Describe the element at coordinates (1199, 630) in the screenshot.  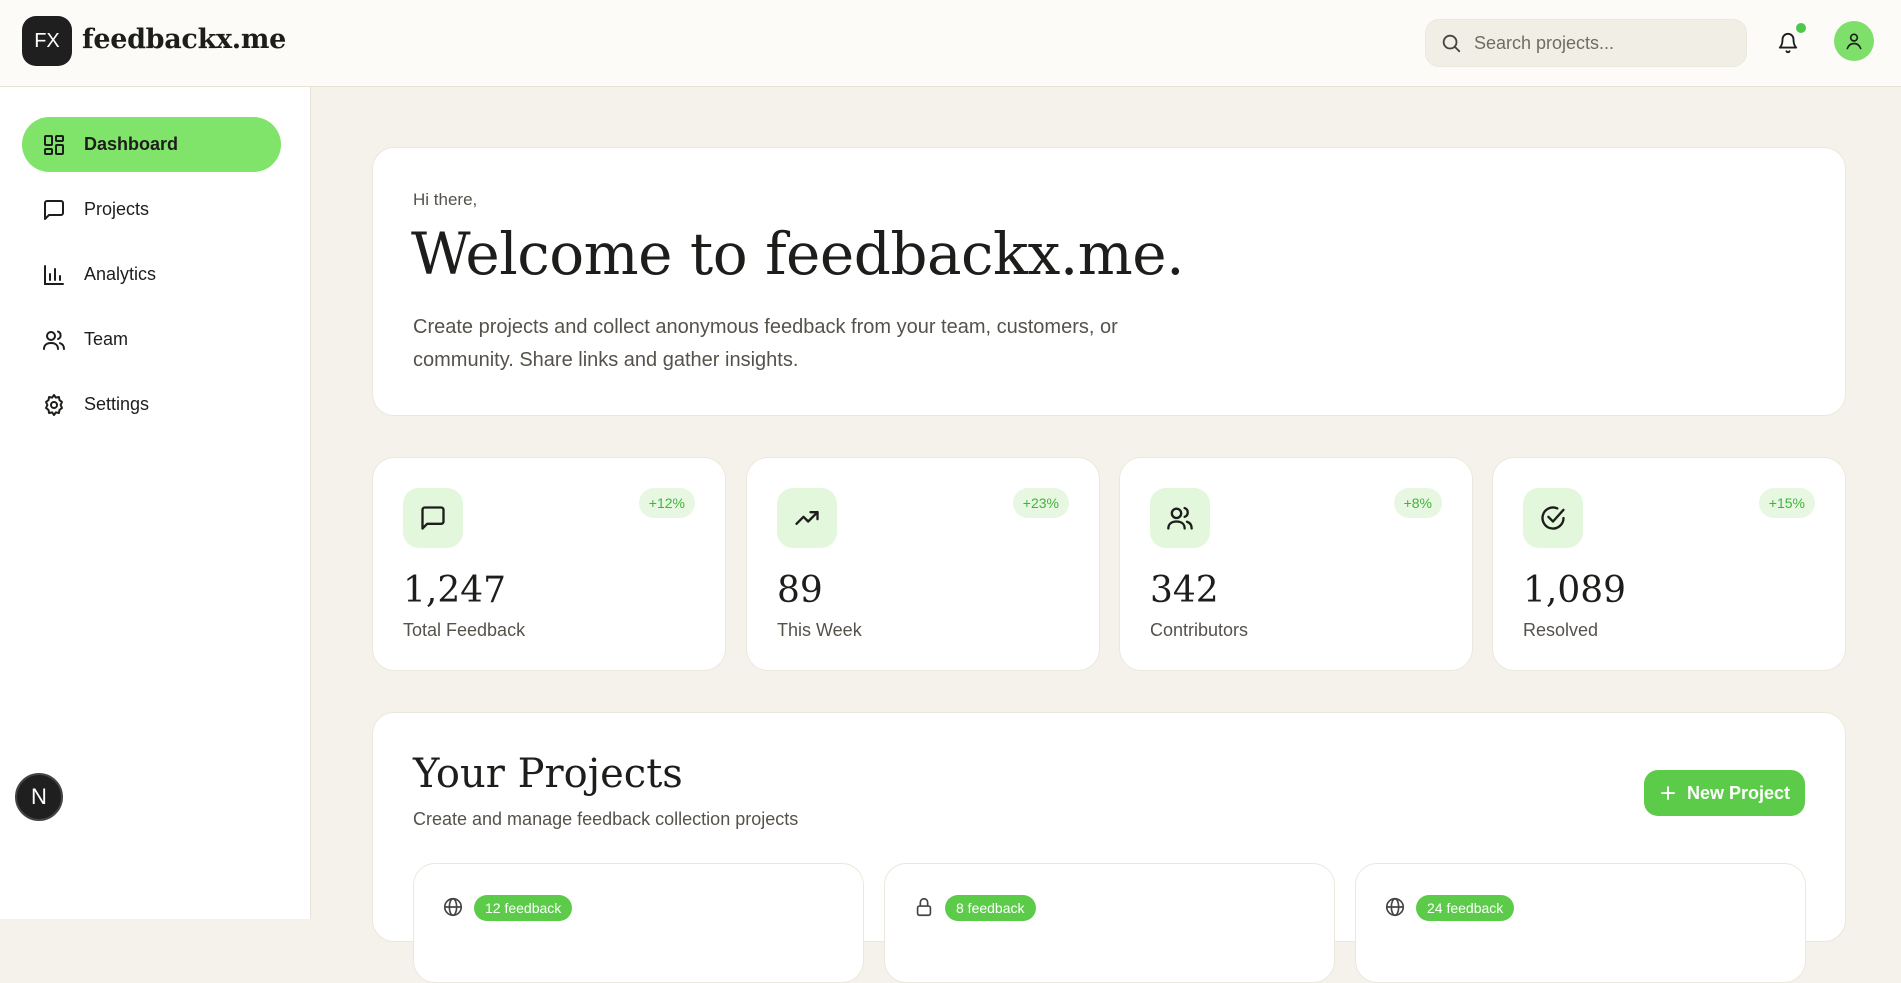
I see `stat-label: Contributors` at that location.